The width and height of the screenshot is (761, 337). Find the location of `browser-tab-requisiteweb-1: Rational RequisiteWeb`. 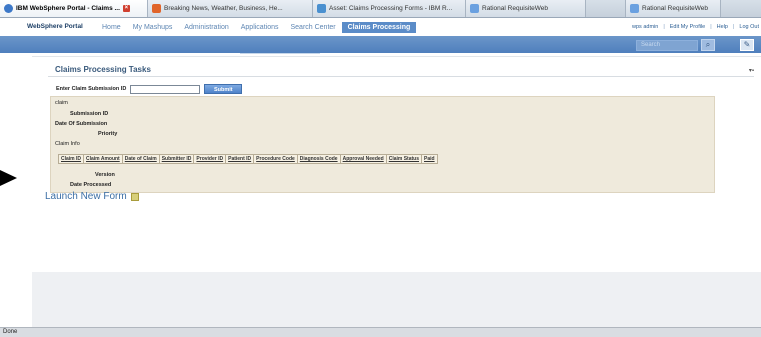

browser-tab-requisiteweb-1: Rational RequisiteWeb is located at coordinates (526, 8).